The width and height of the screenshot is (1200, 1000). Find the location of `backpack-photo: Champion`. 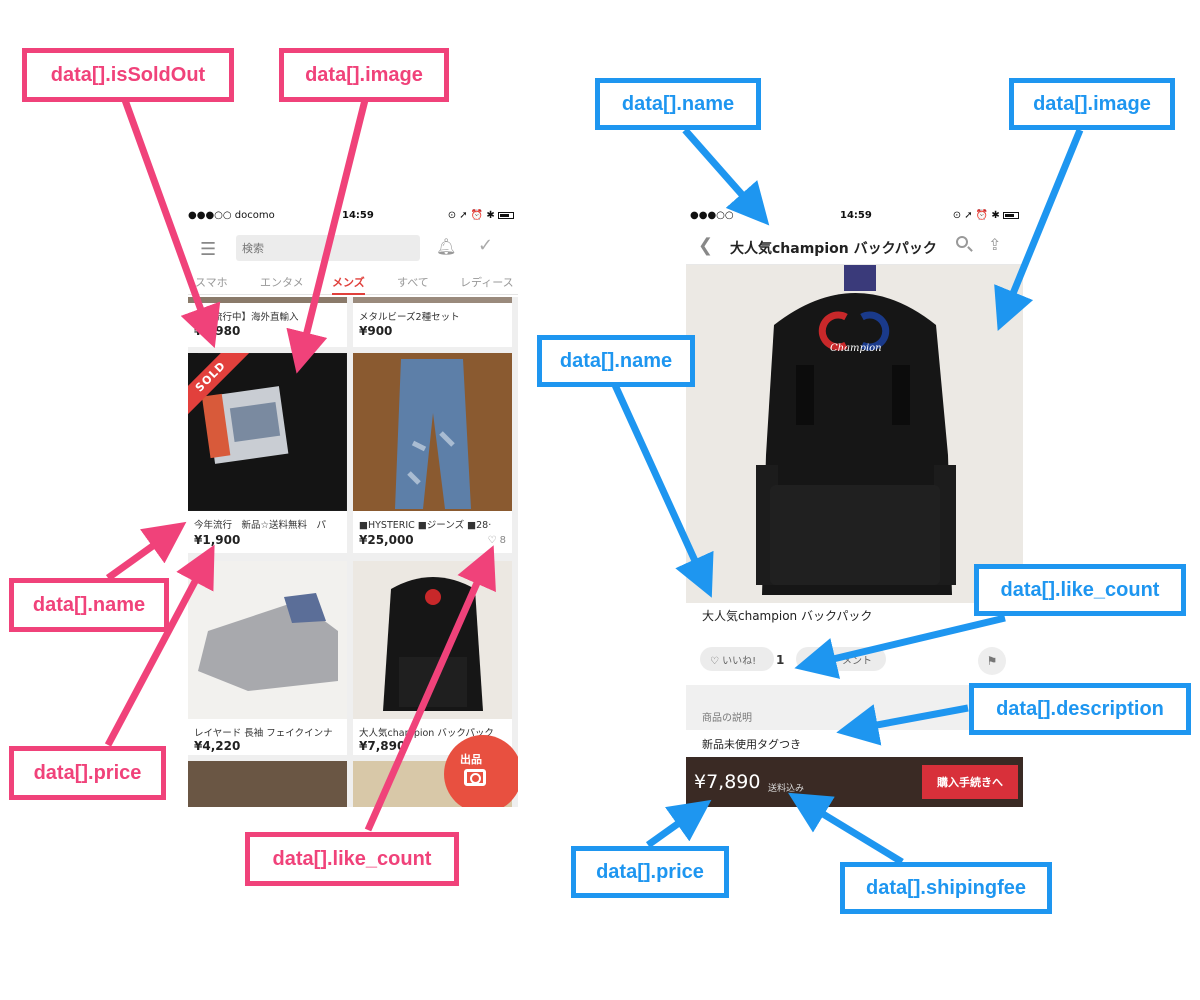

backpack-photo: Champion is located at coordinates (856, 430).